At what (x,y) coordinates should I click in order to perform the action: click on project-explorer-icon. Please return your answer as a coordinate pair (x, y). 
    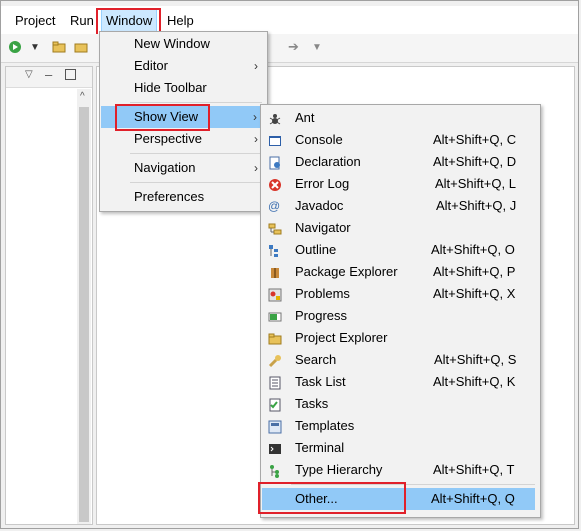
    Looking at the image, I should click on (275, 338).